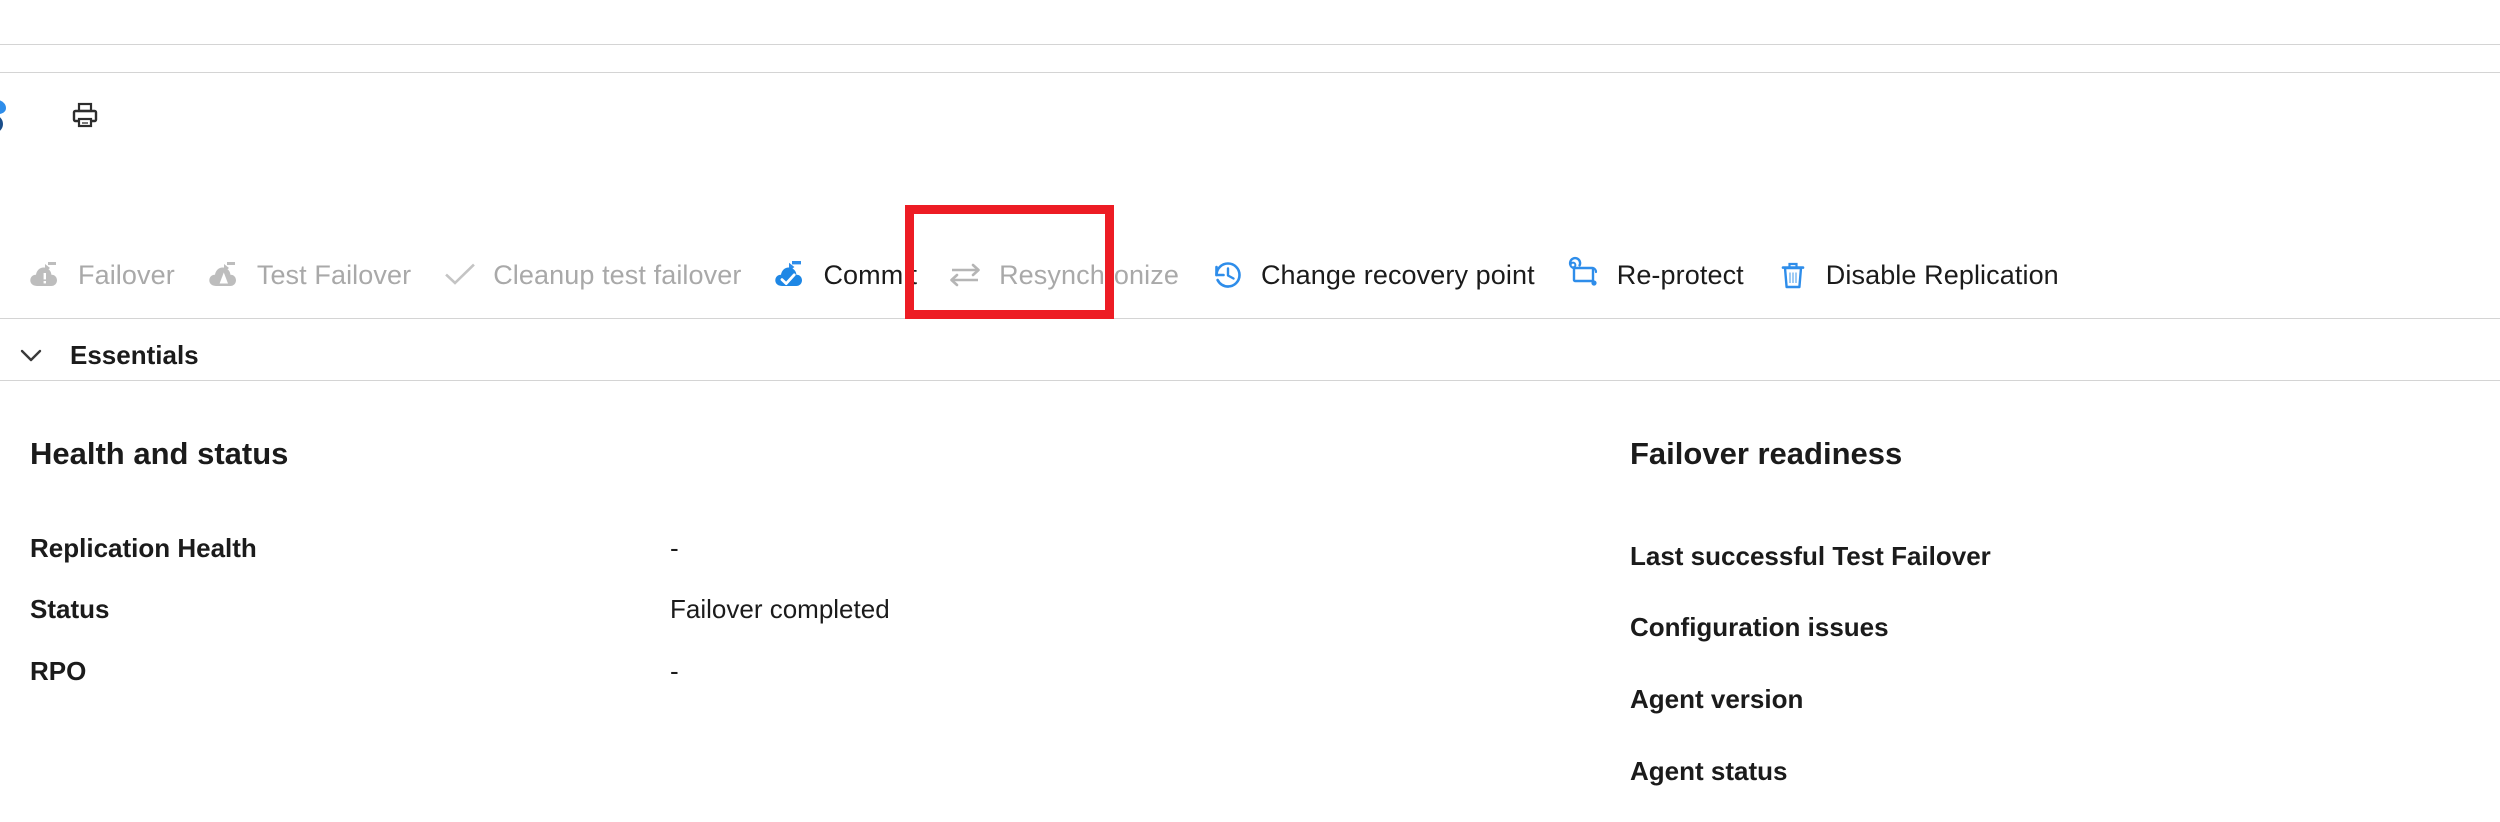 Image resolution: width=2500 pixels, height=822 pixels. I want to click on property-row-status: Status Failover completed, so click(810, 609).